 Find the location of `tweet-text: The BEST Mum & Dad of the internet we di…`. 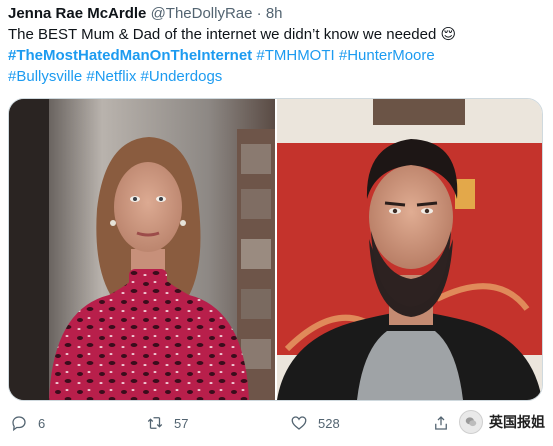

tweet-text: The BEST Mum & Dad of the internet we di… is located at coordinates (273, 55).